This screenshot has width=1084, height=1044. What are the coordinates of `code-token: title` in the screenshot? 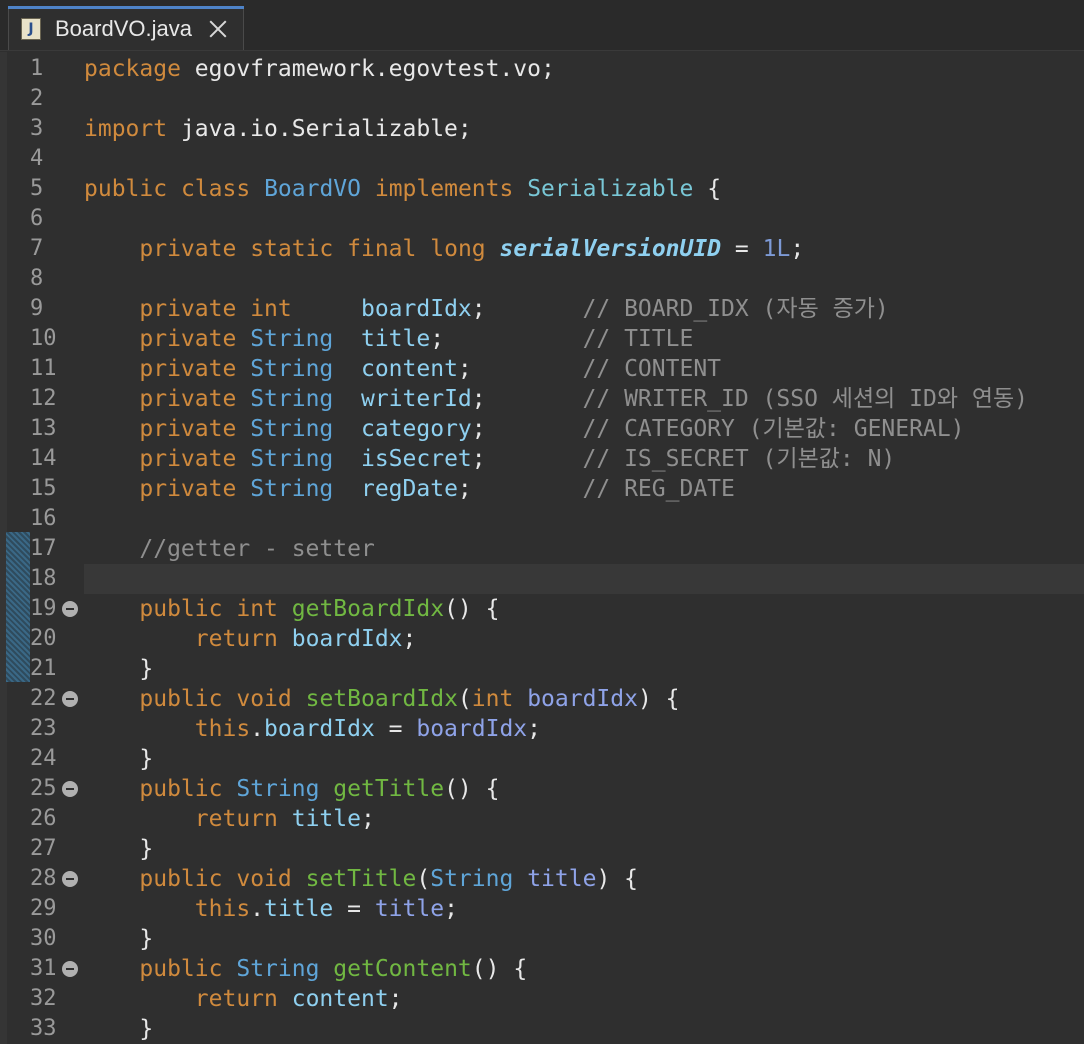 It's located at (562, 879).